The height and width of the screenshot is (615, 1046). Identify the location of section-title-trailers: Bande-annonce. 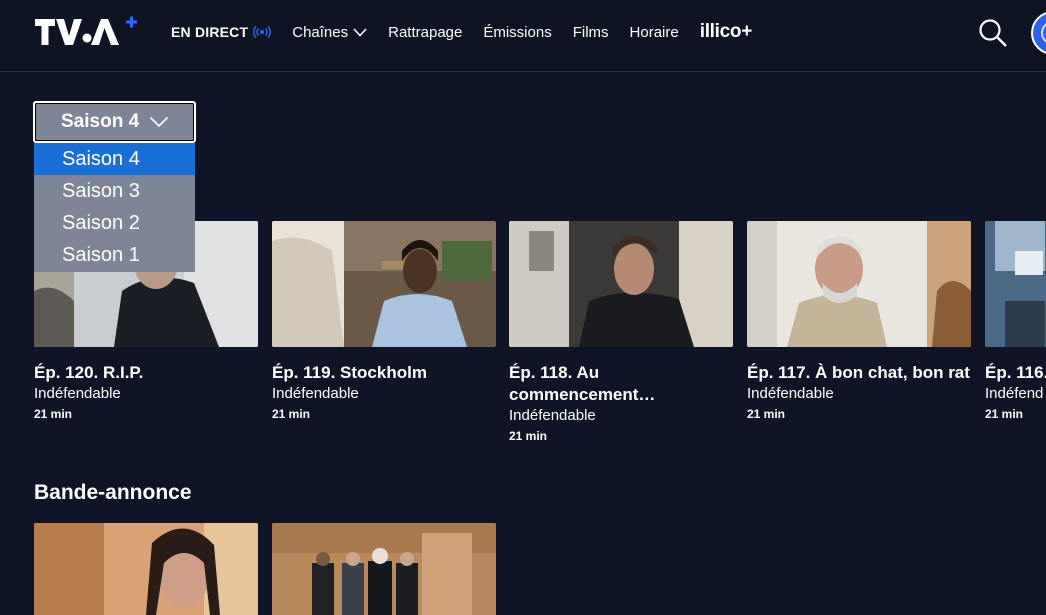
(113, 492).